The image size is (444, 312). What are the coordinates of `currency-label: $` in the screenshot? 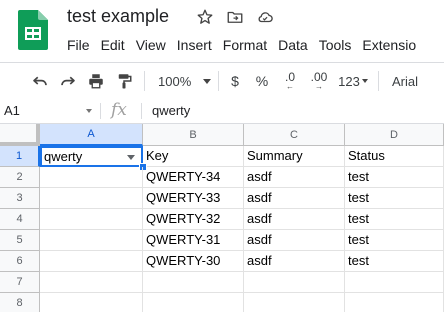 It's located at (235, 81).